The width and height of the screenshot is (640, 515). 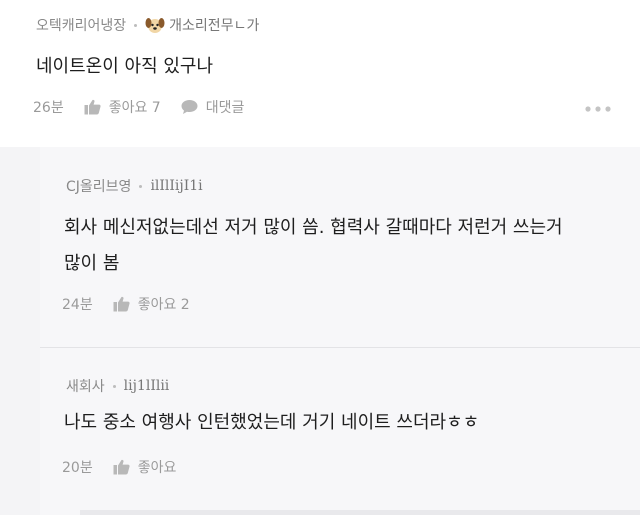 I want to click on reply-text-line: 많이 봄, so click(x=92, y=263).